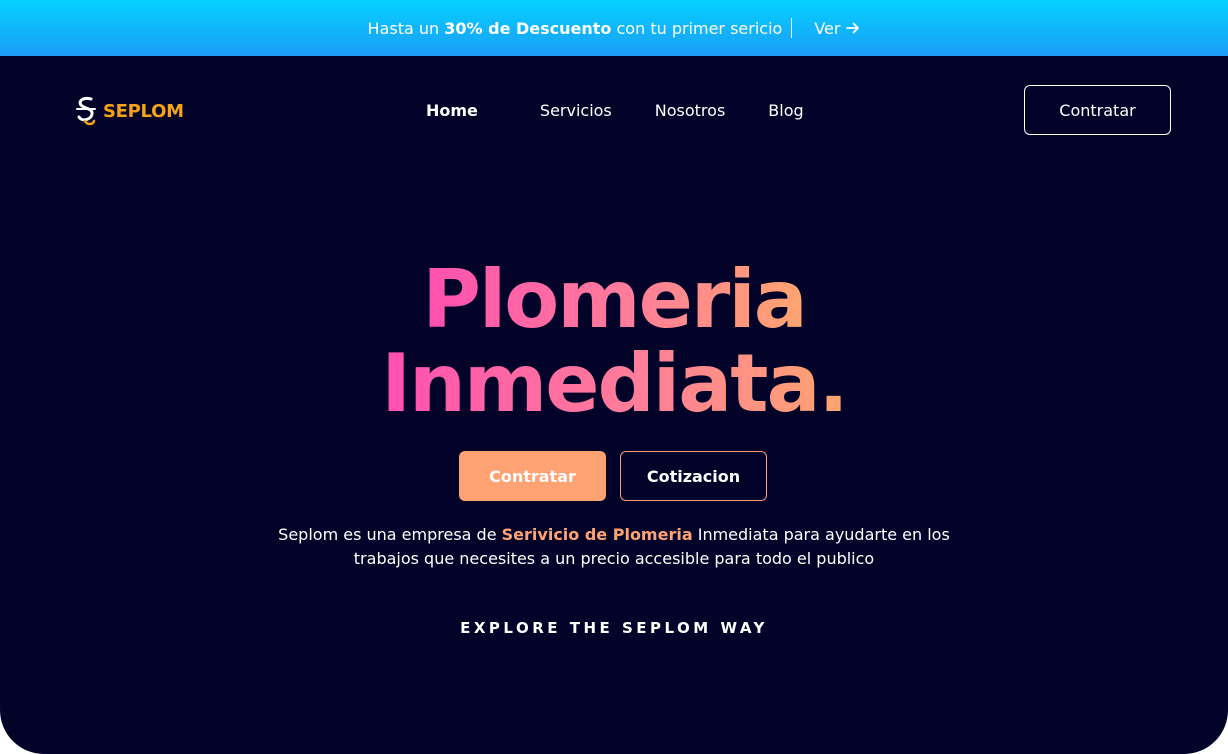  Describe the element at coordinates (614, 299) in the screenshot. I see `hero-title-line1: Plomeria` at that location.